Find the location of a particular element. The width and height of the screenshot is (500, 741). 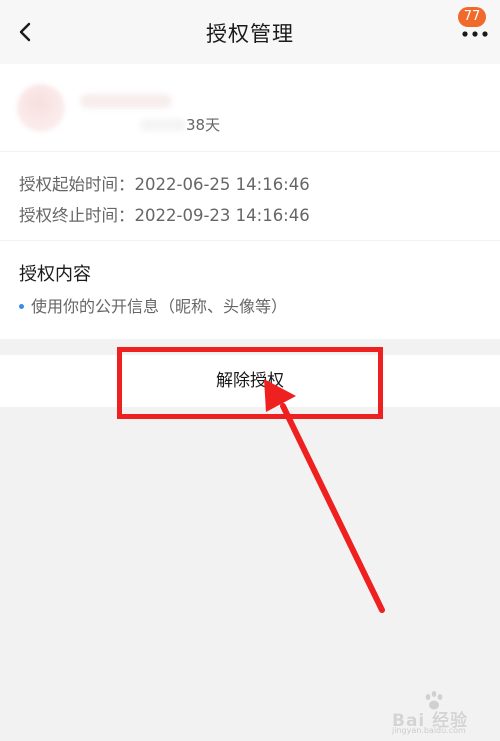

app-name-blurred is located at coordinates (126, 101).